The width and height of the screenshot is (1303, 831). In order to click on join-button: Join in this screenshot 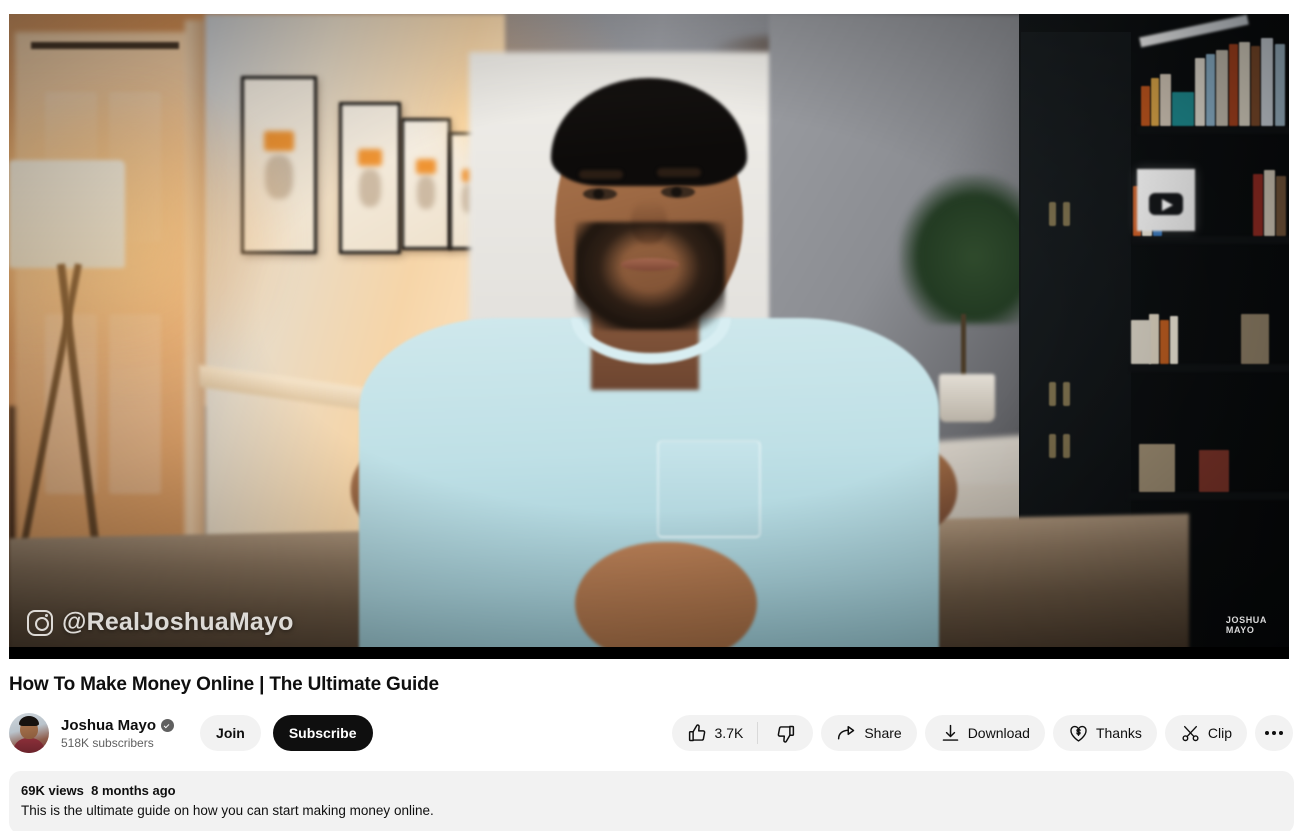, I will do `click(230, 733)`.